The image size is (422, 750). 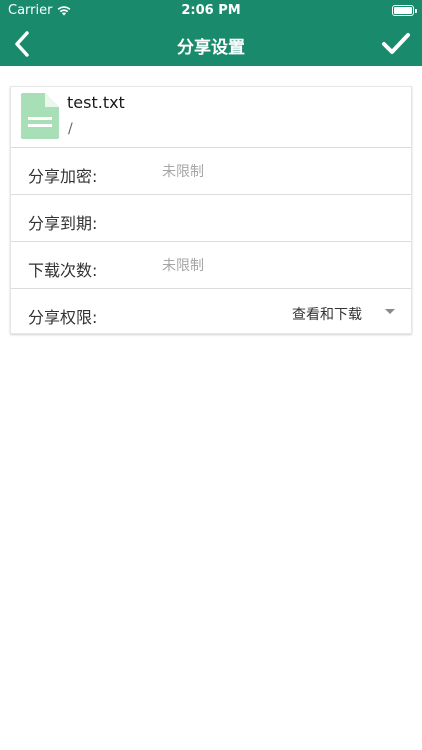 I want to click on battery-icon, so click(x=404, y=10).